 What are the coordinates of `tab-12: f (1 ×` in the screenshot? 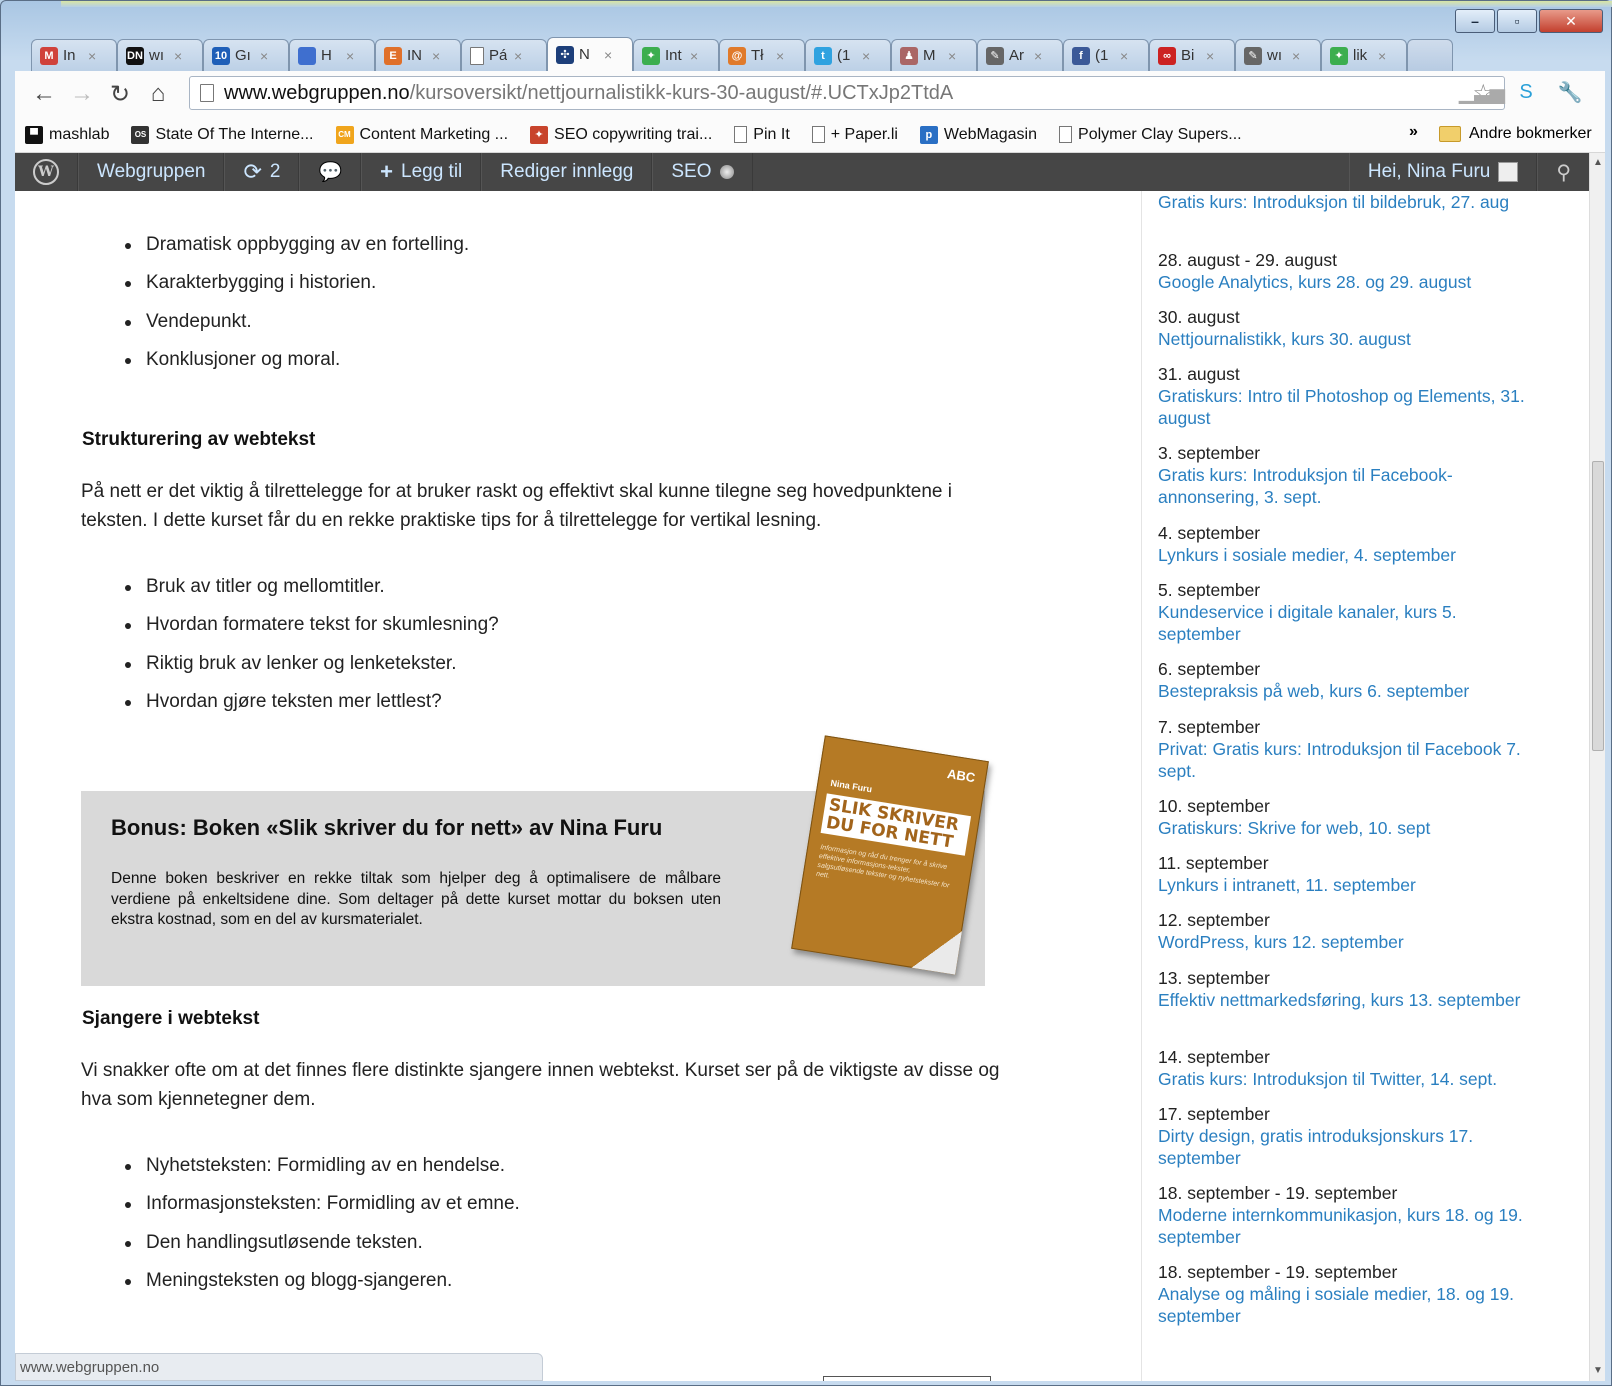 It's located at (1106, 55).